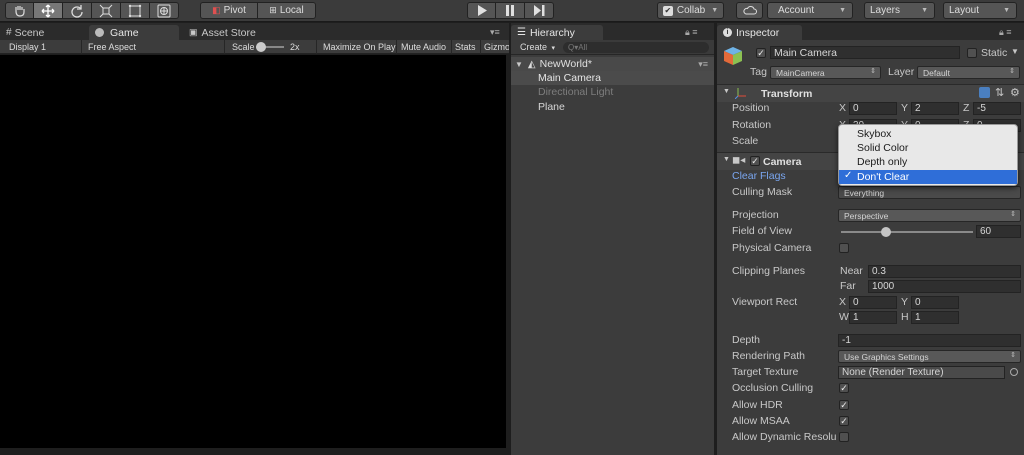  I want to click on pause-button, so click(510, 10).